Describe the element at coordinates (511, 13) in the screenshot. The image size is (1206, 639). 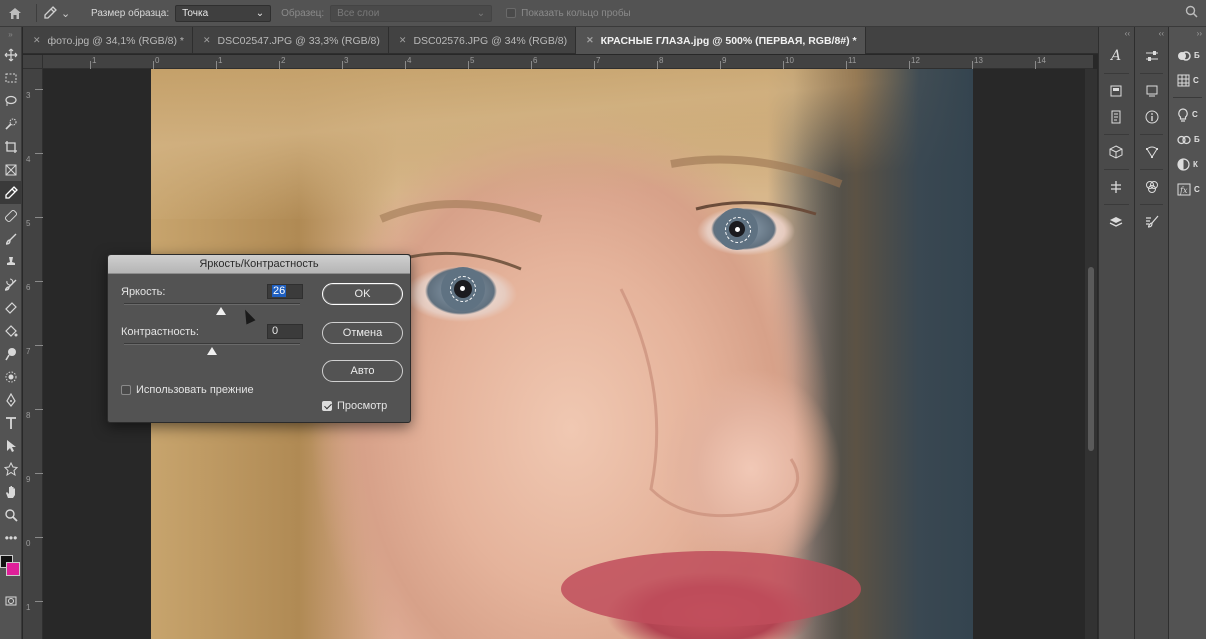
I see `show-ring-checkbox` at that location.